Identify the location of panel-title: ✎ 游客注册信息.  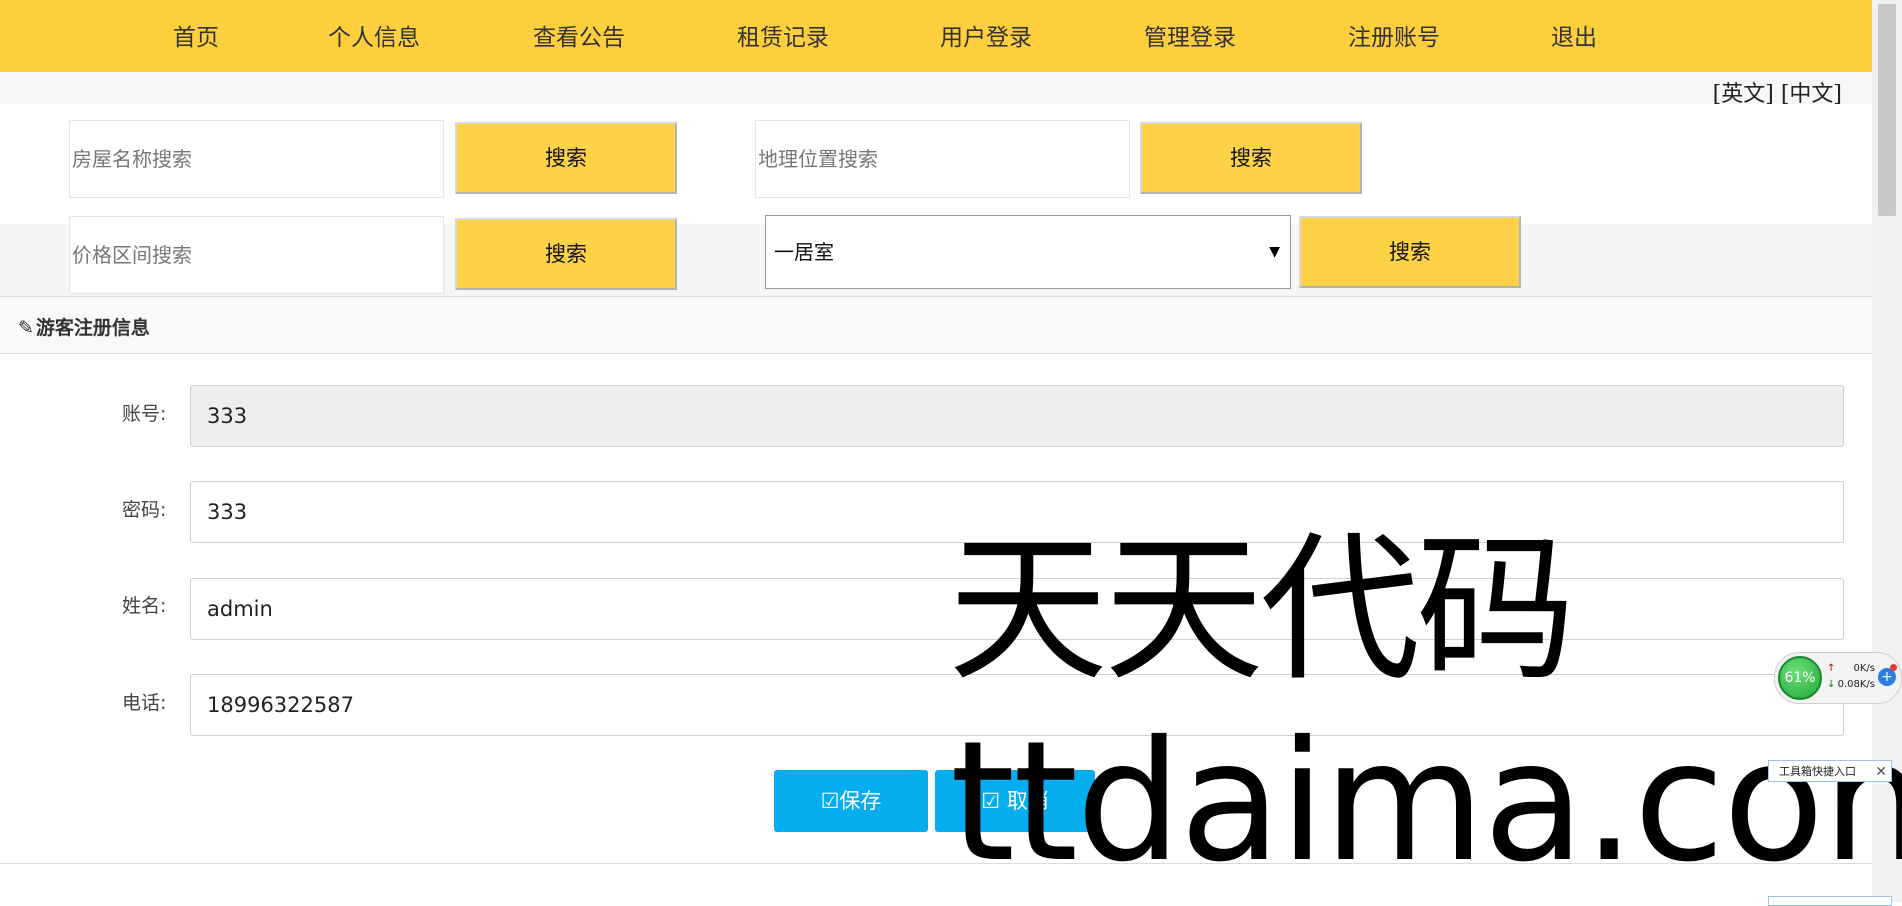
(84, 326).